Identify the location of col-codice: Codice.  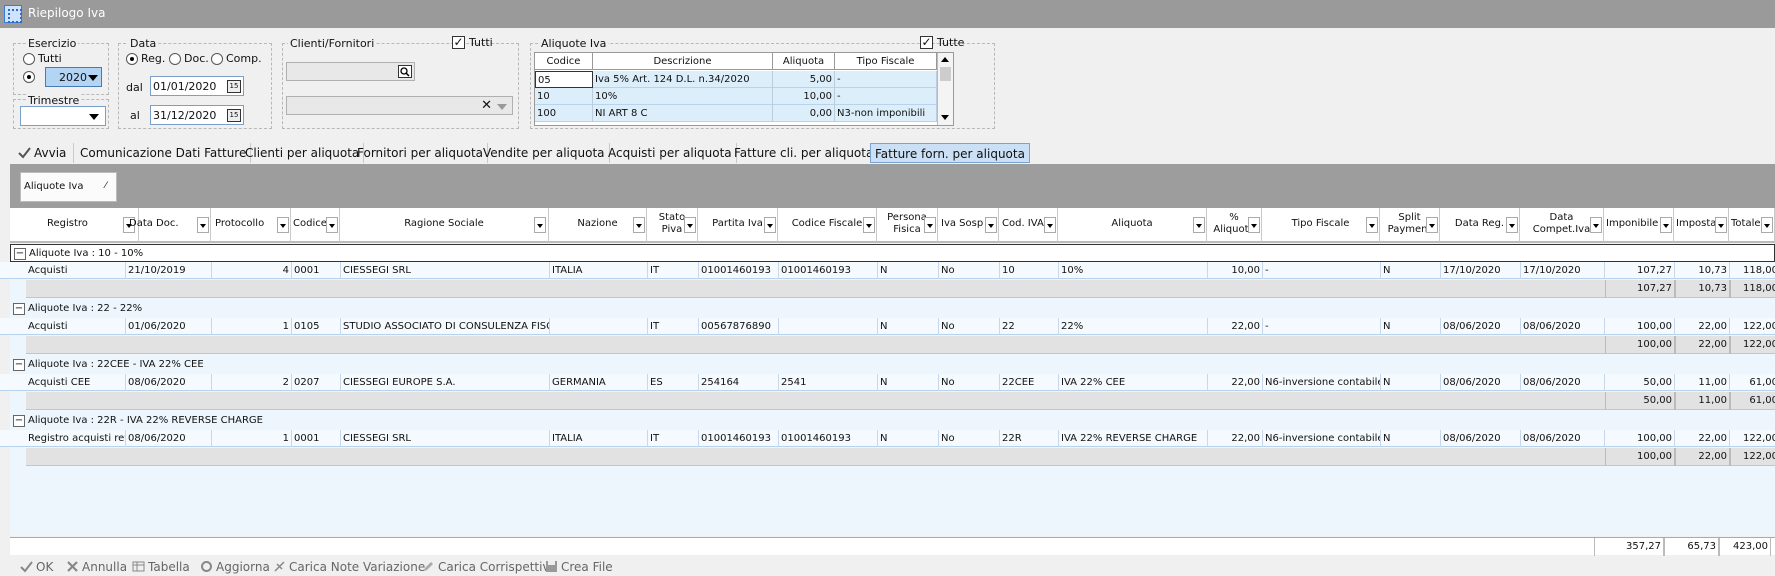
(315, 225).